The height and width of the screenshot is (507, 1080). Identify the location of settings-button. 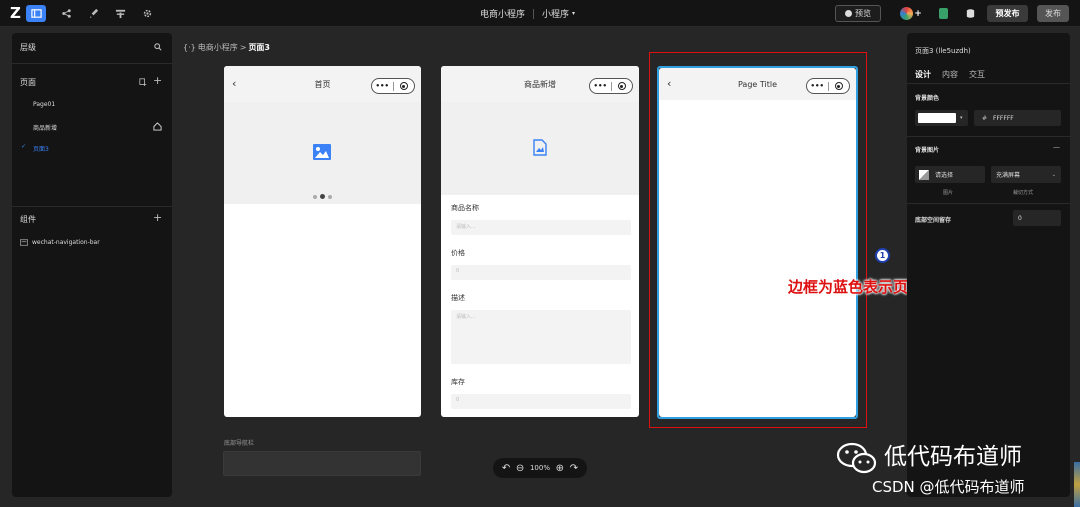
(147, 13).